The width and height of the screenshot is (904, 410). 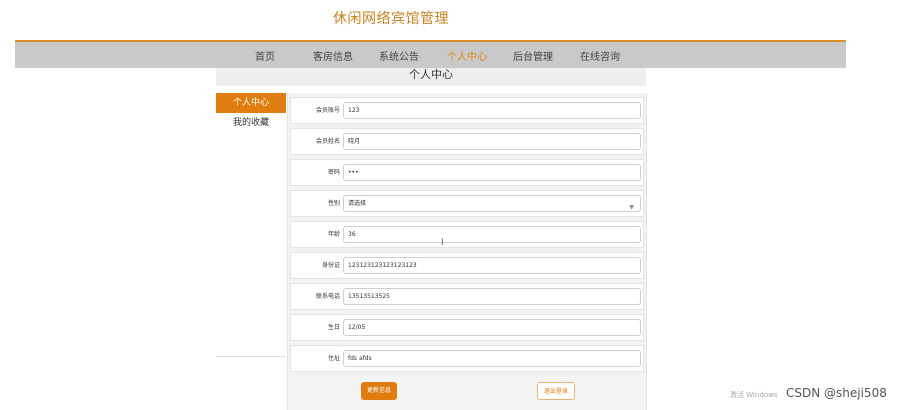 I want to click on field-label: 密码, so click(x=333, y=172).